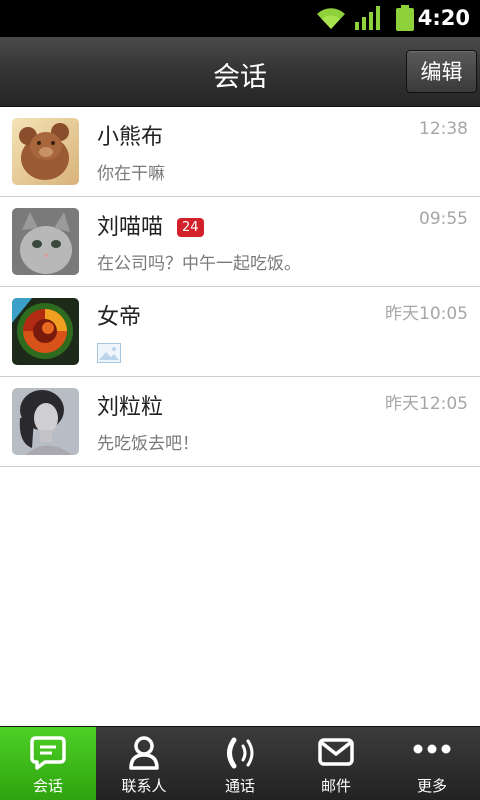  Describe the element at coordinates (443, 129) in the screenshot. I see `message-time: 12:38` at that location.